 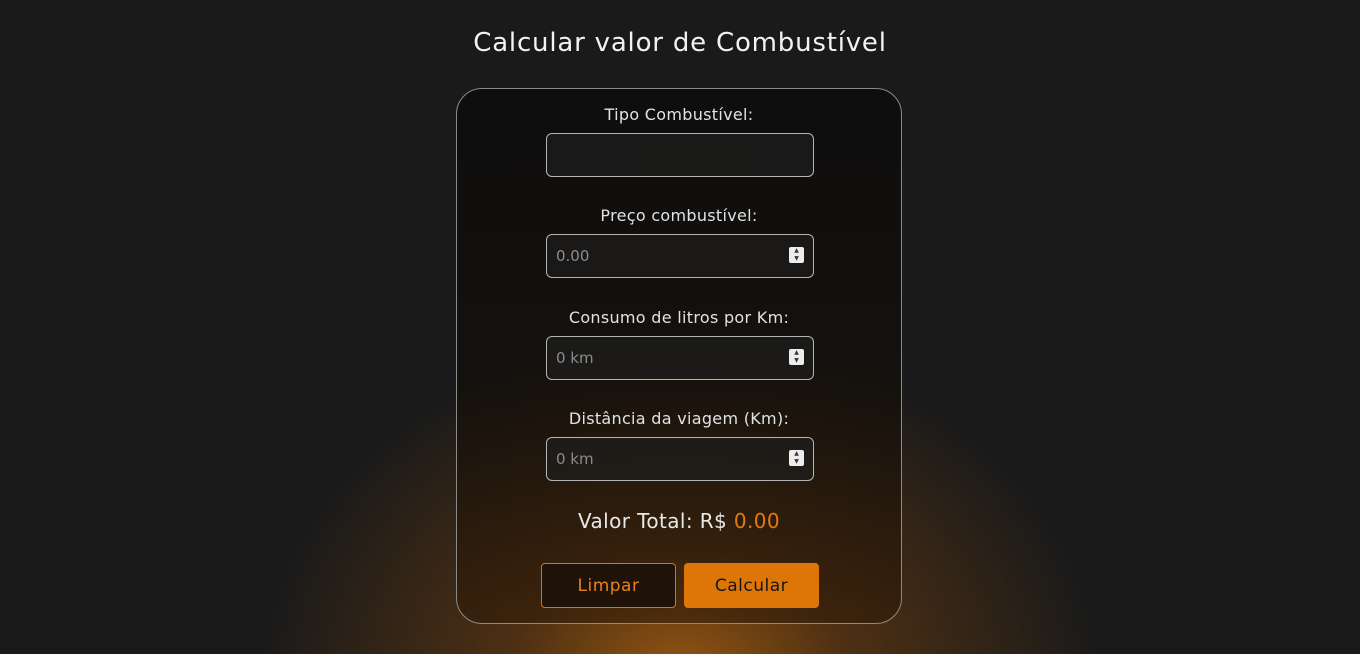 I want to click on distance-field-box: ▲ ▼, so click(x=680, y=459).